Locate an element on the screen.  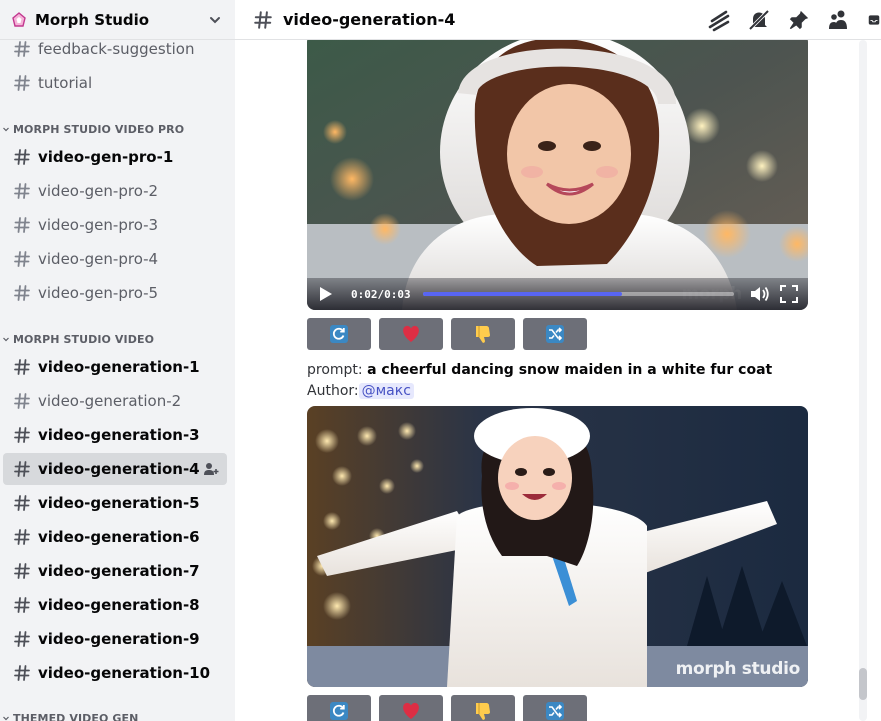
channel-label: tutorial is located at coordinates (65, 83).